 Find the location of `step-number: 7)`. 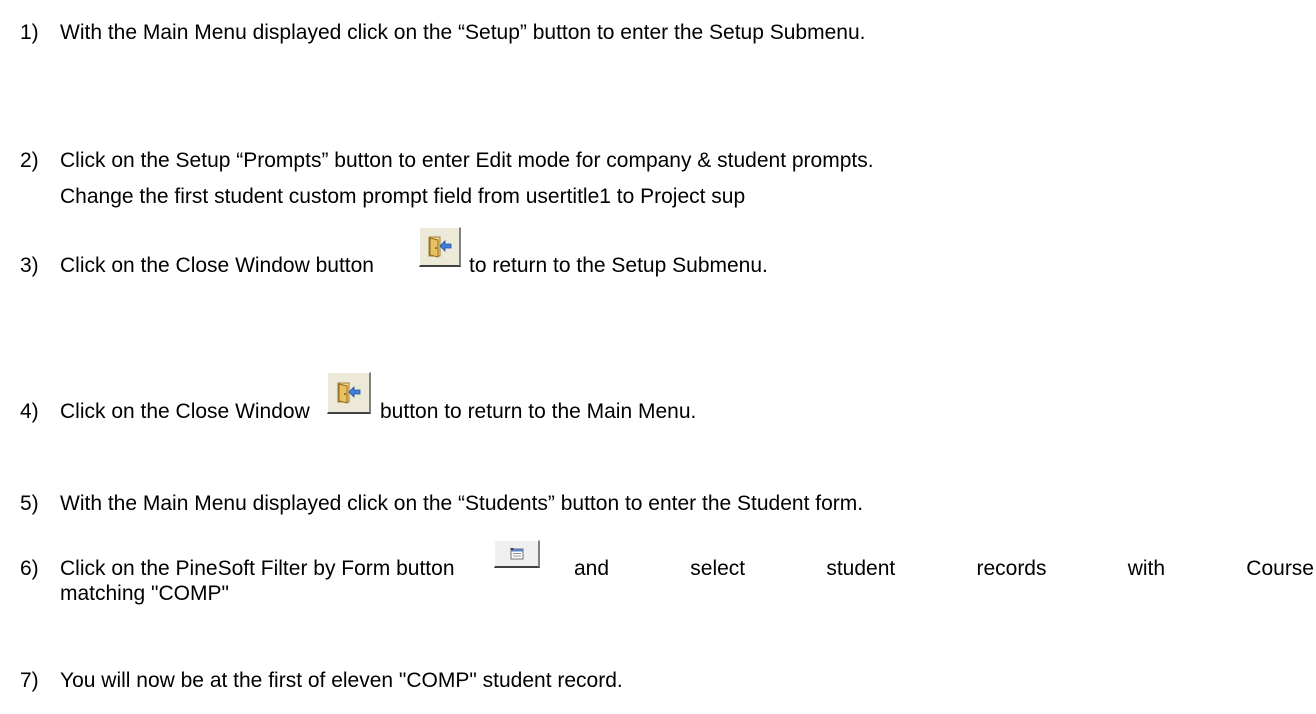

step-number: 7) is located at coordinates (29, 680).